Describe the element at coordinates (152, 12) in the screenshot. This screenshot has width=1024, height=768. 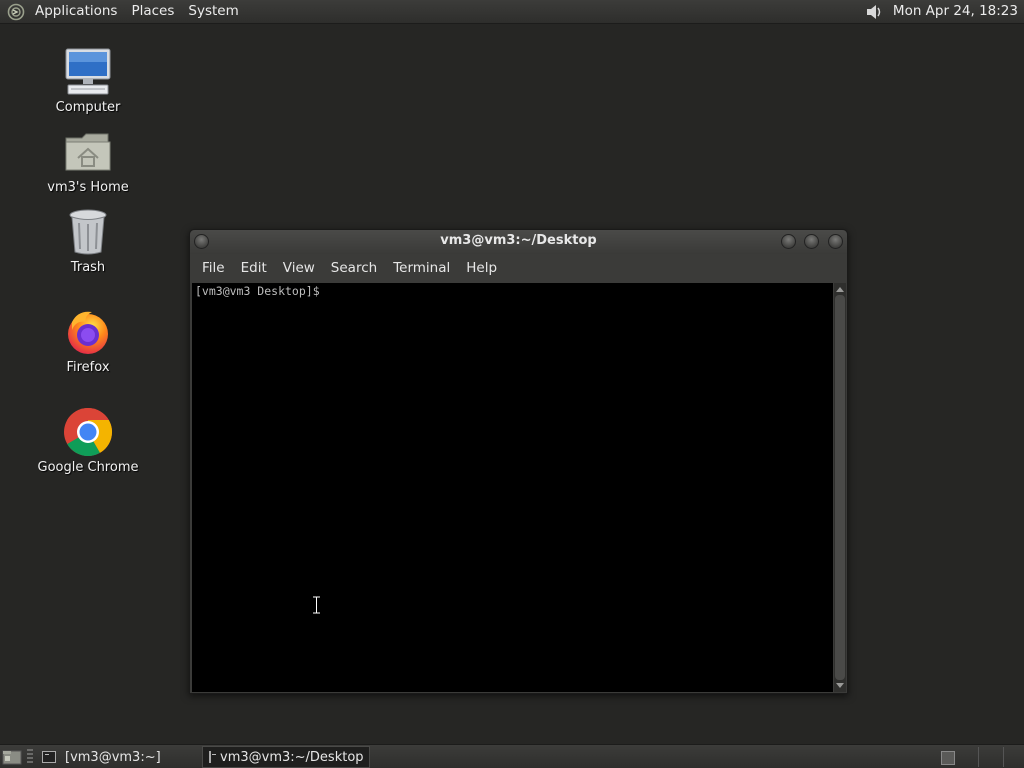
I see `places-menu: Places` at that location.